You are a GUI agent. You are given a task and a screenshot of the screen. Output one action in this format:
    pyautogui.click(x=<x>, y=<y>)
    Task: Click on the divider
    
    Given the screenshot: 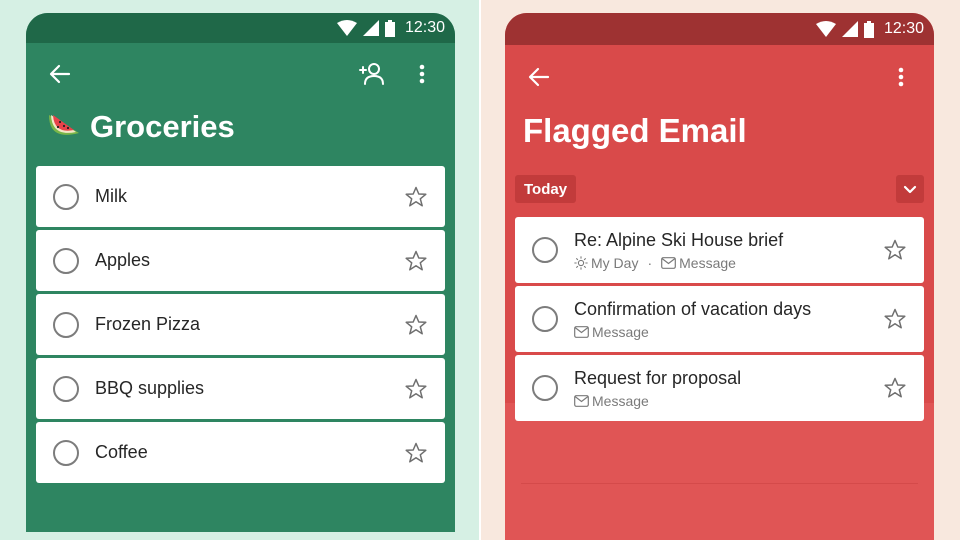 What is the action you would take?
    pyautogui.click(x=719, y=483)
    